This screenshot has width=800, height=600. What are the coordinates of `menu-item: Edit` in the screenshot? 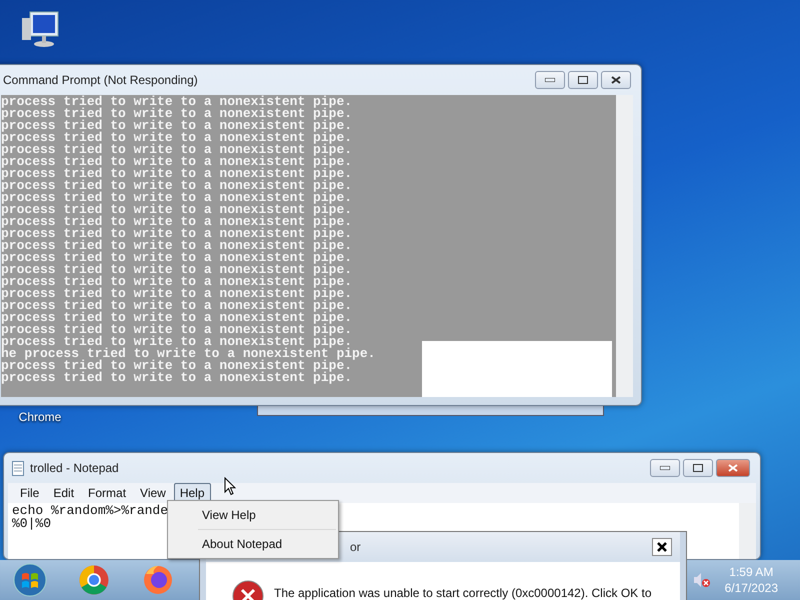 It's located at (63, 493).